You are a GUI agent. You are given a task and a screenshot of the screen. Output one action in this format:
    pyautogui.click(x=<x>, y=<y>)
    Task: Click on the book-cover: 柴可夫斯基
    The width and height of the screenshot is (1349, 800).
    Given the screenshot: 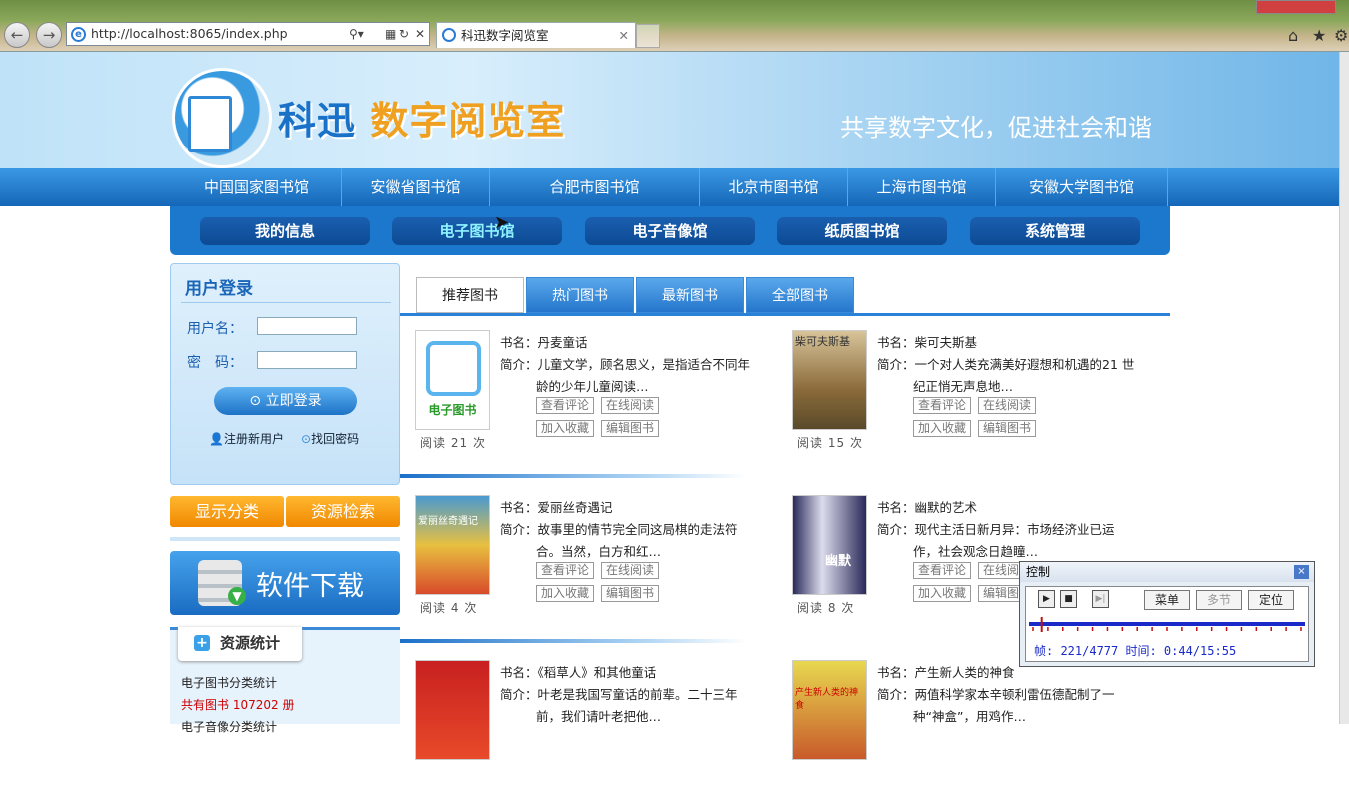 What is the action you would take?
    pyautogui.click(x=829, y=380)
    